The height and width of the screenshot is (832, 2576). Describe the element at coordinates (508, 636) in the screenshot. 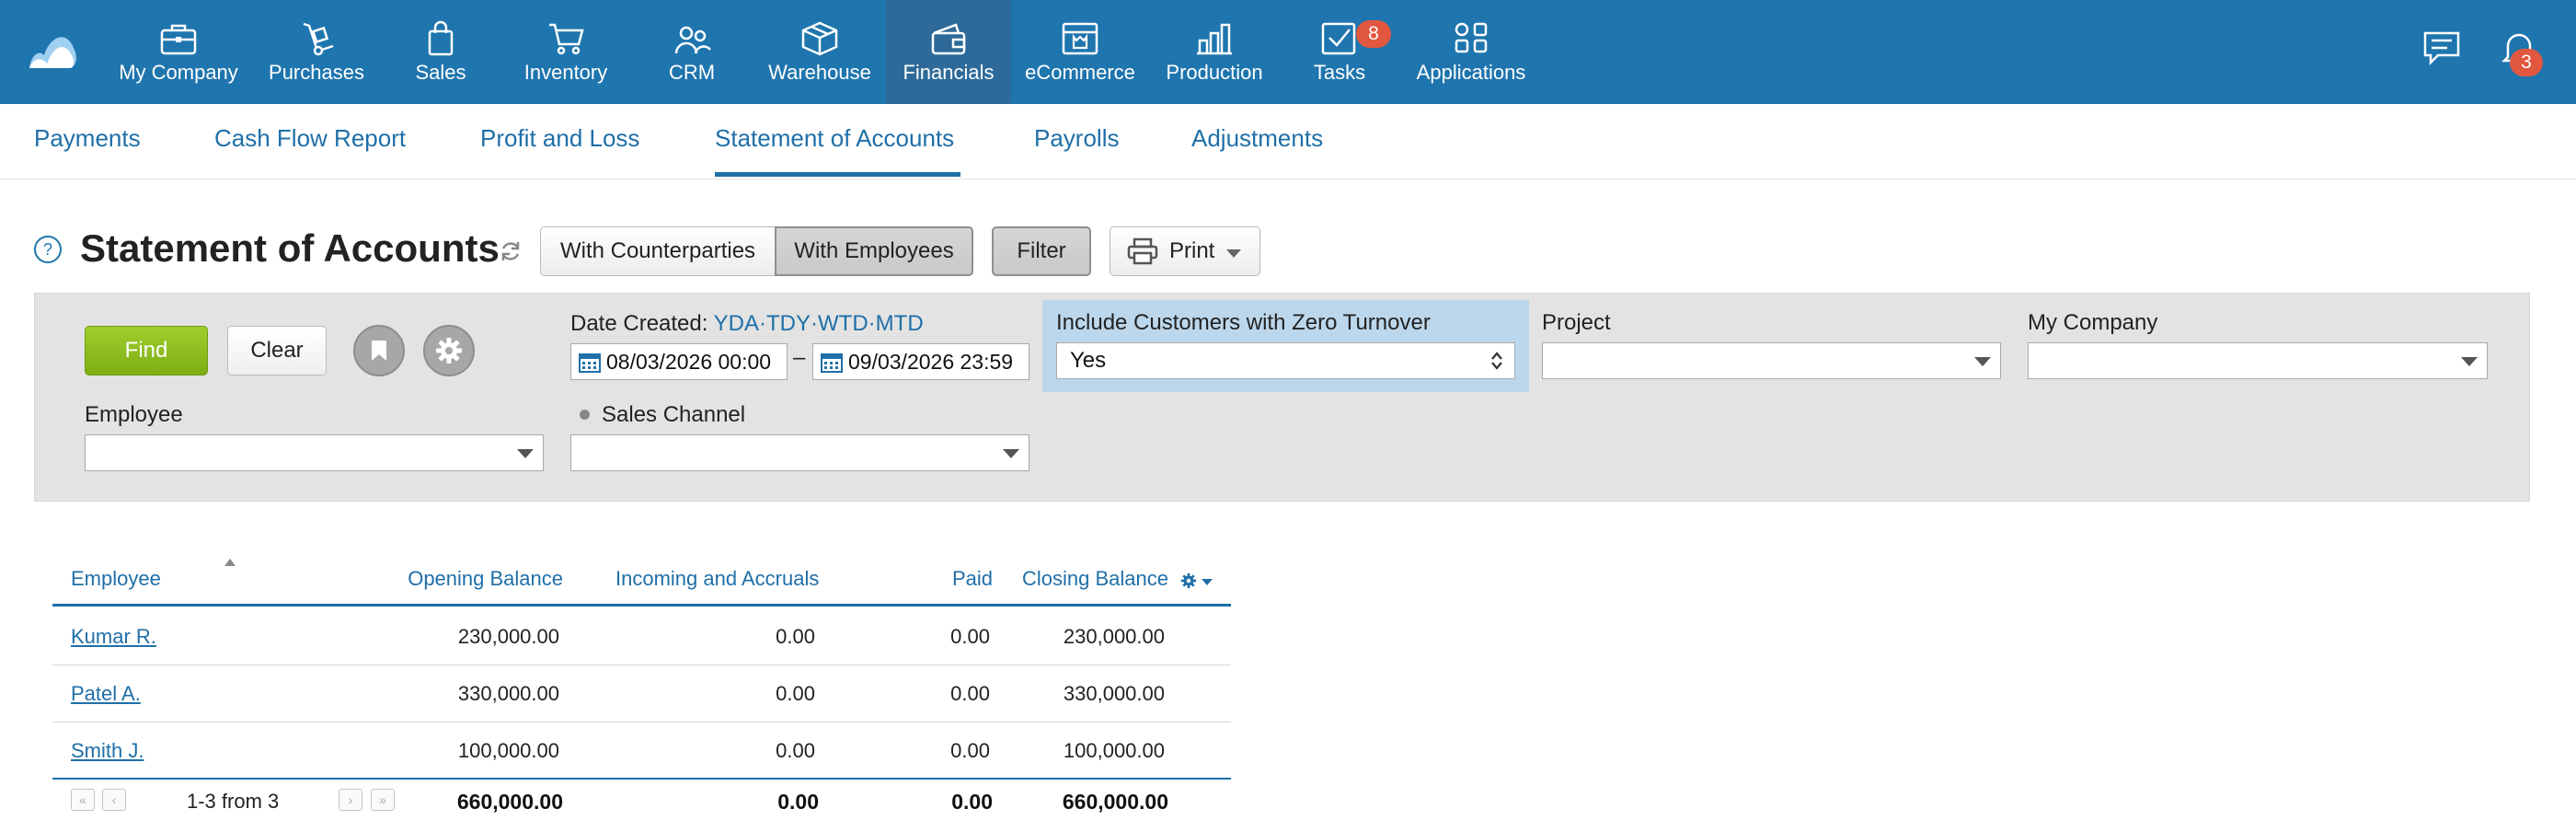

I see `opening-balance-cell: 230,000.00` at that location.